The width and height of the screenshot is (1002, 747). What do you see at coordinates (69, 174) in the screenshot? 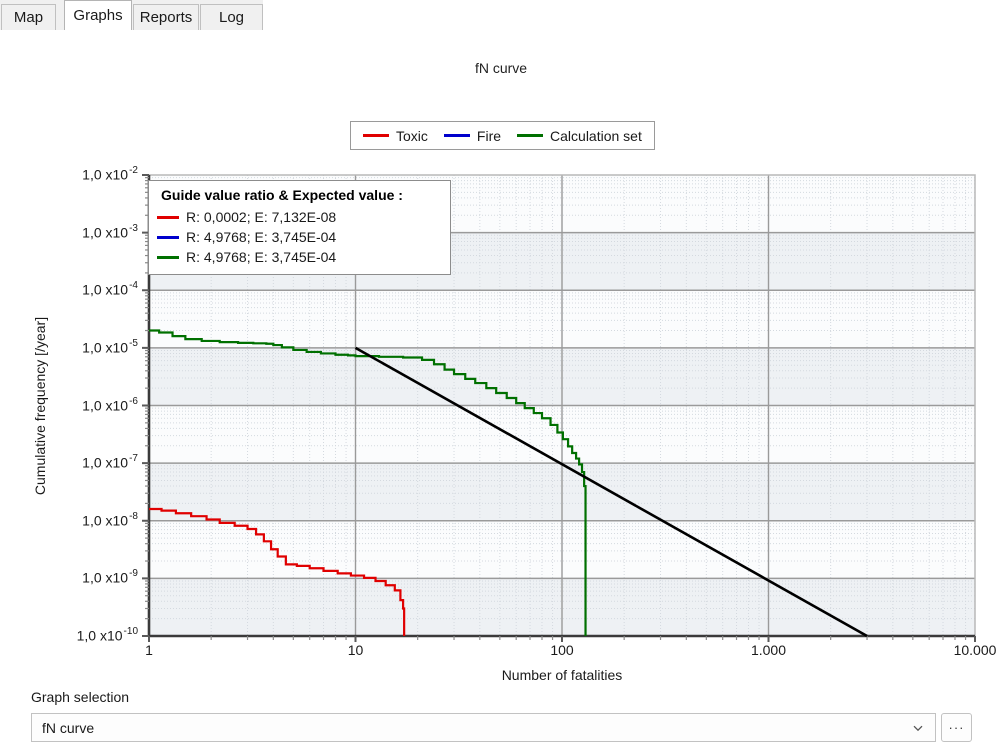
I see `y-tick-label: 1,0 x10-2` at bounding box center [69, 174].